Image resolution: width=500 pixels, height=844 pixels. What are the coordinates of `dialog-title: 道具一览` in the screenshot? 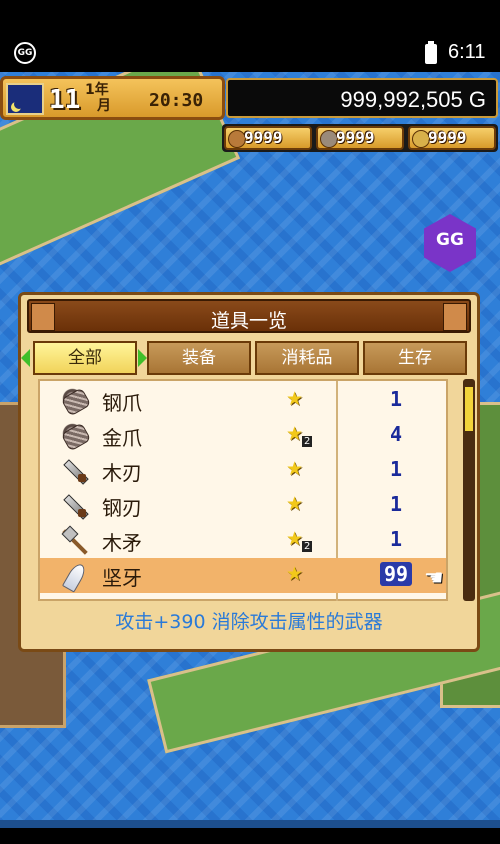 It's located at (248, 321).